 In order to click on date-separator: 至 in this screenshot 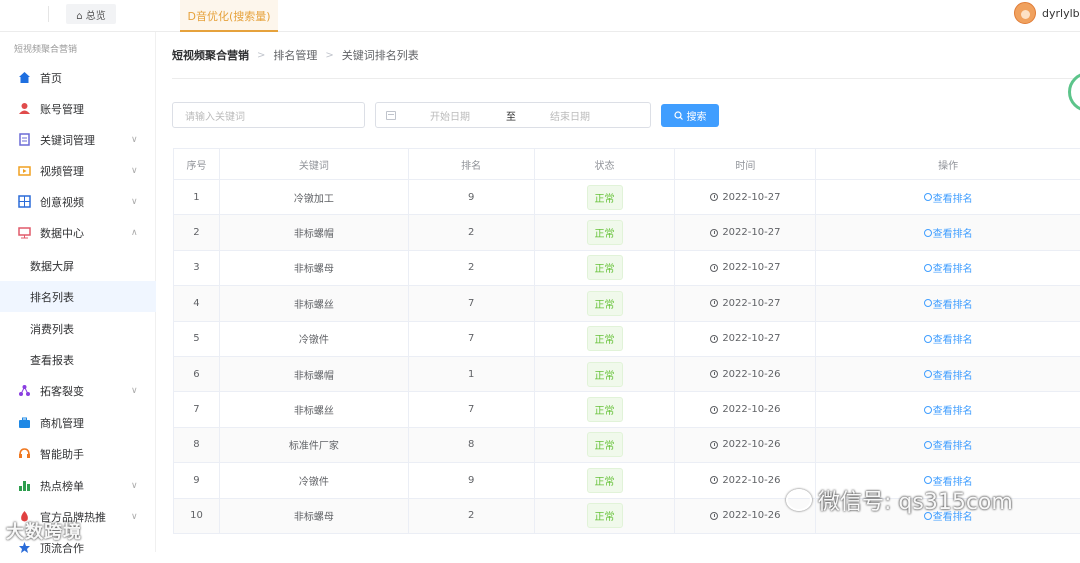, I will do `click(511, 117)`.